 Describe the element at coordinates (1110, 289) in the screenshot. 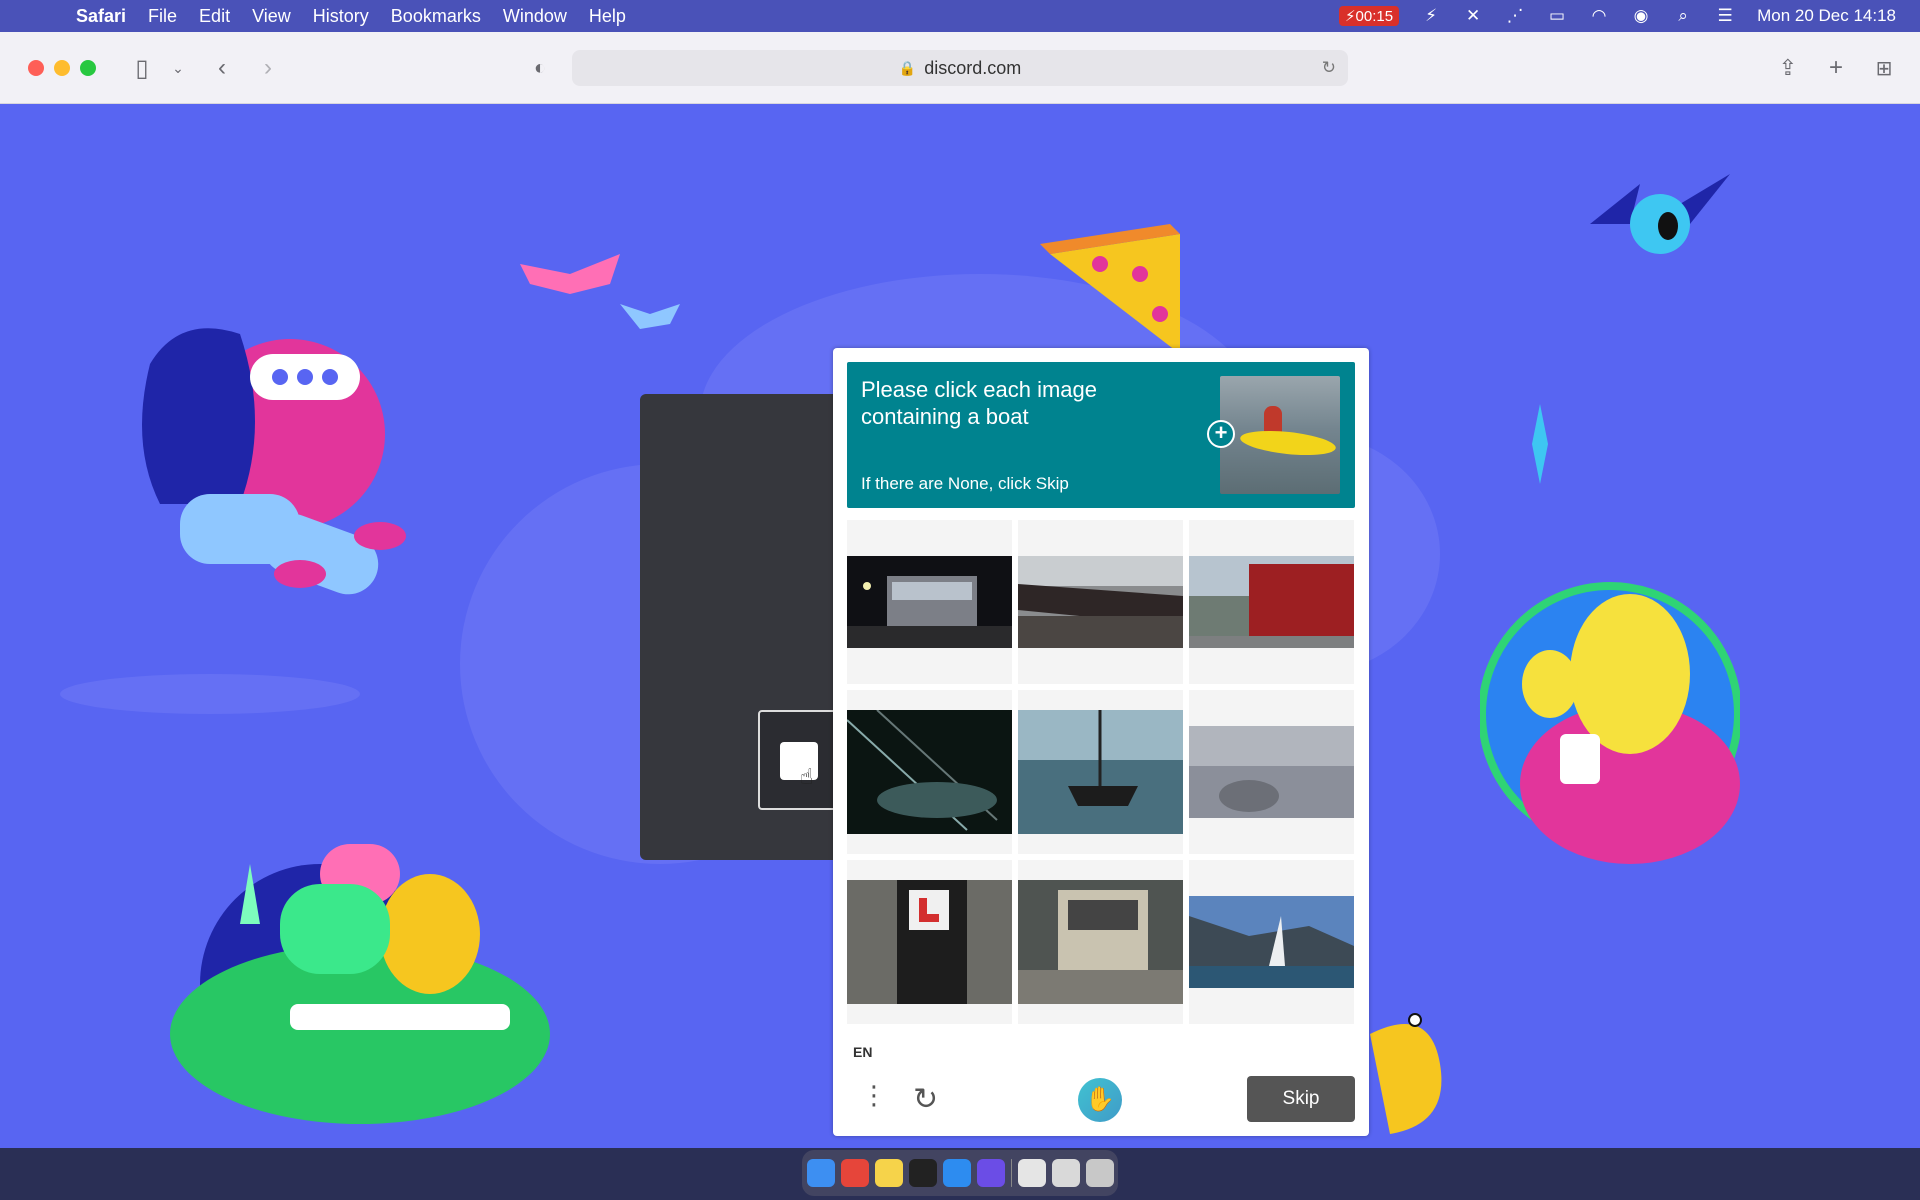

I see `pizza-illustration` at that location.